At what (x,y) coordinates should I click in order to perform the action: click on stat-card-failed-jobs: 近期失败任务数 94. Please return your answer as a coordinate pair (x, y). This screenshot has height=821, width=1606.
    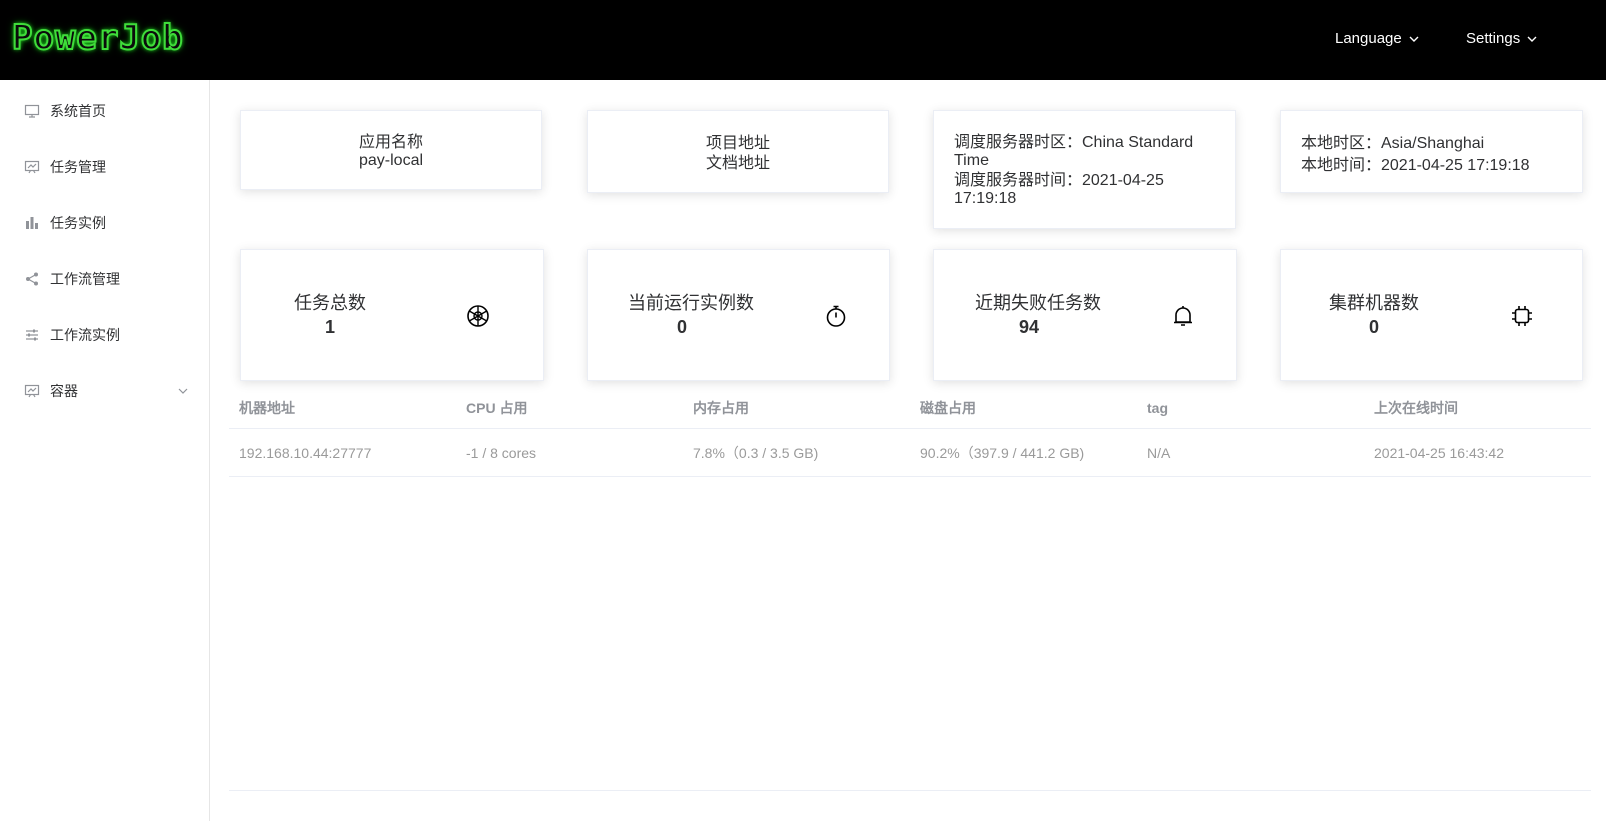
    Looking at the image, I should click on (1085, 315).